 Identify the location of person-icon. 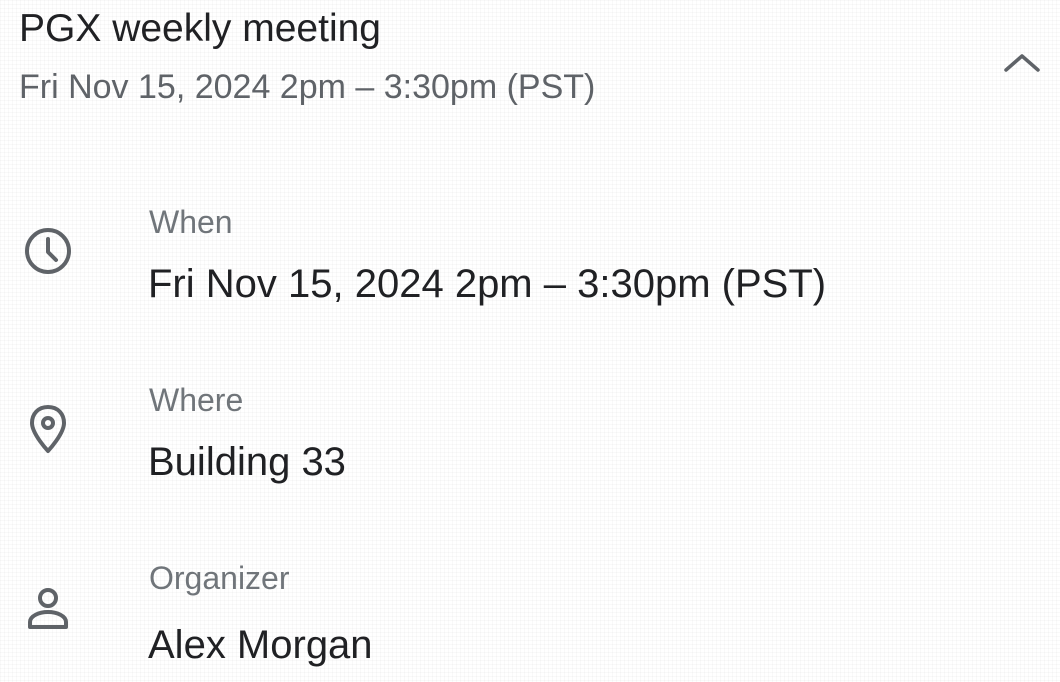
(48, 609).